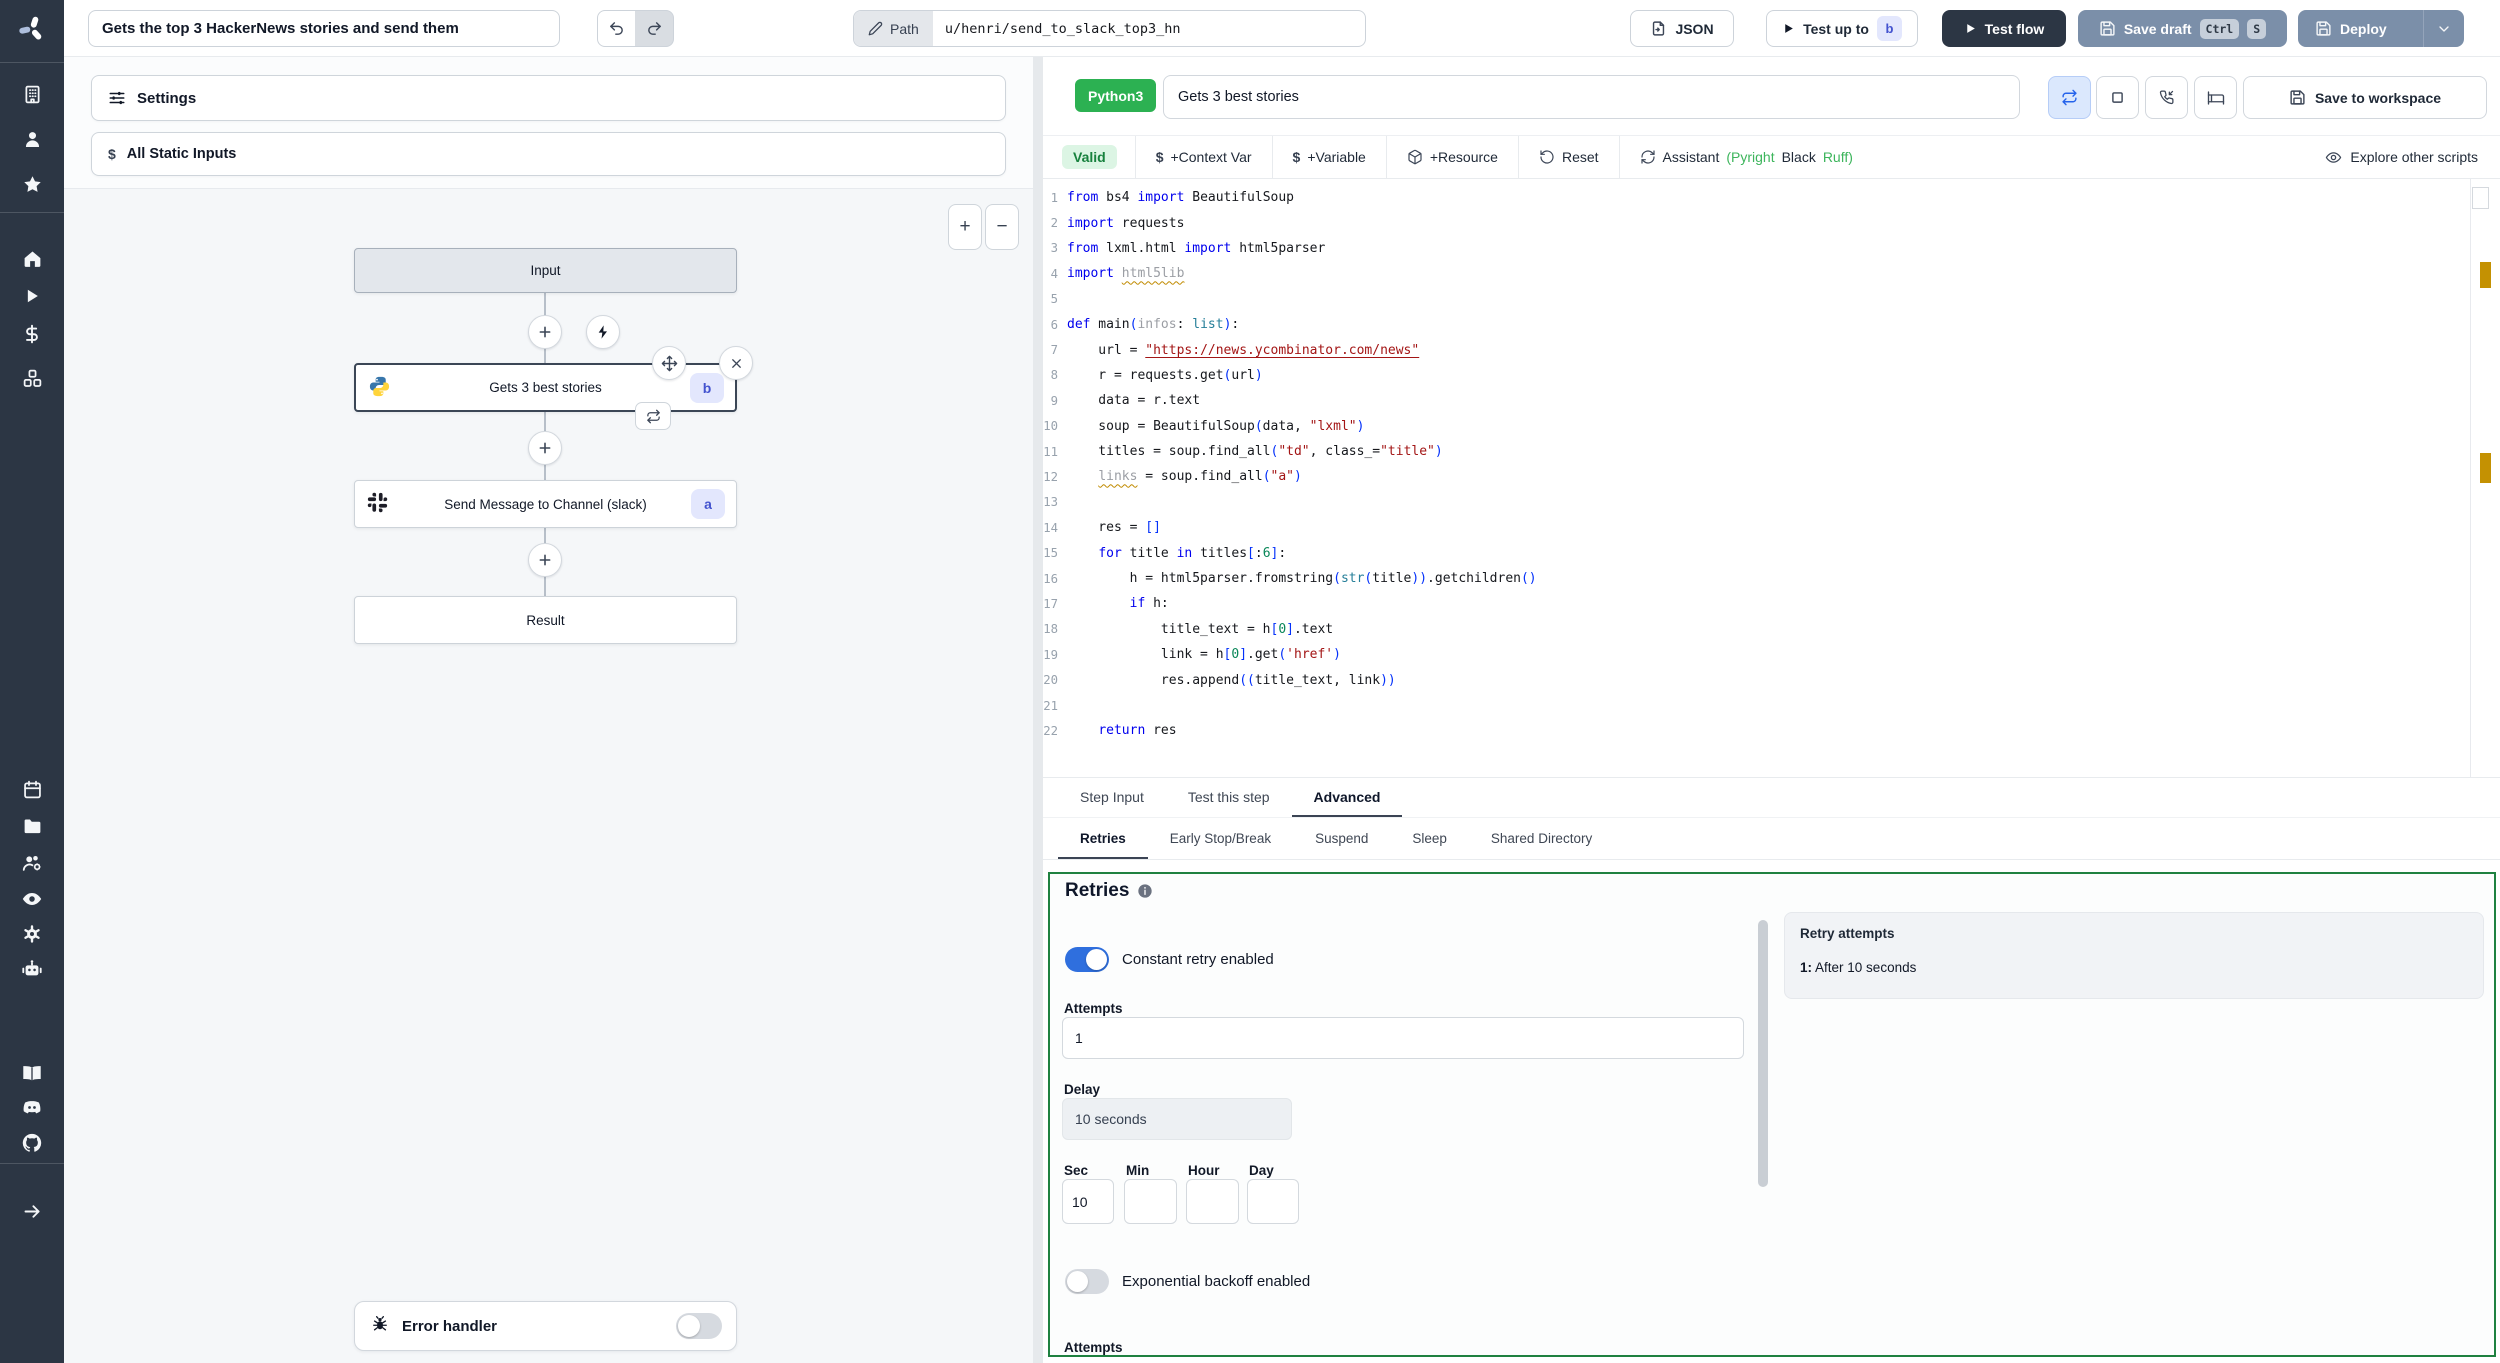  I want to click on zoom-in-button: +, so click(965, 227).